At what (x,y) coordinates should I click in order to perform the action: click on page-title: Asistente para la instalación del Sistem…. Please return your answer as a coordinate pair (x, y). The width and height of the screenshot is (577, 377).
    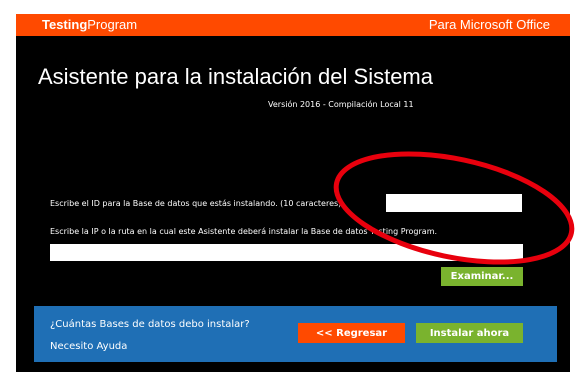
    Looking at the image, I should click on (235, 76).